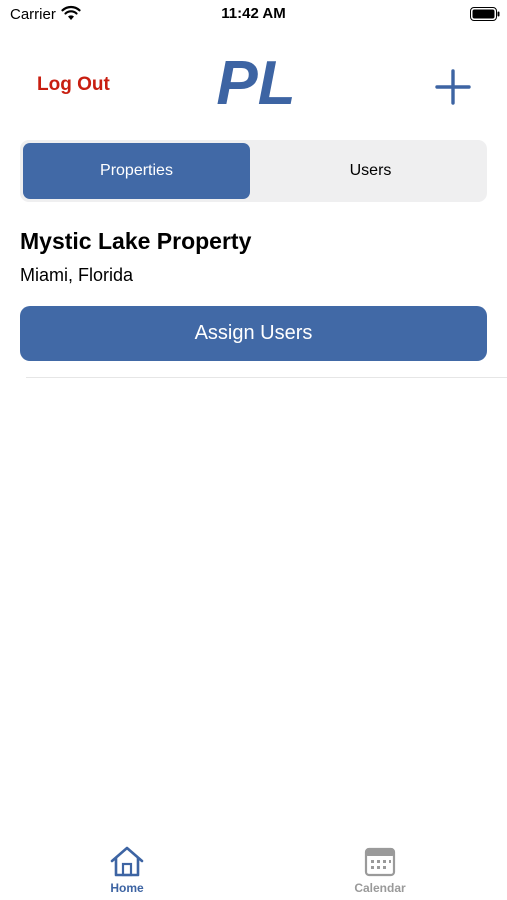  What do you see at coordinates (253, 333) in the screenshot?
I see `assign-users-button: Assign Users` at bounding box center [253, 333].